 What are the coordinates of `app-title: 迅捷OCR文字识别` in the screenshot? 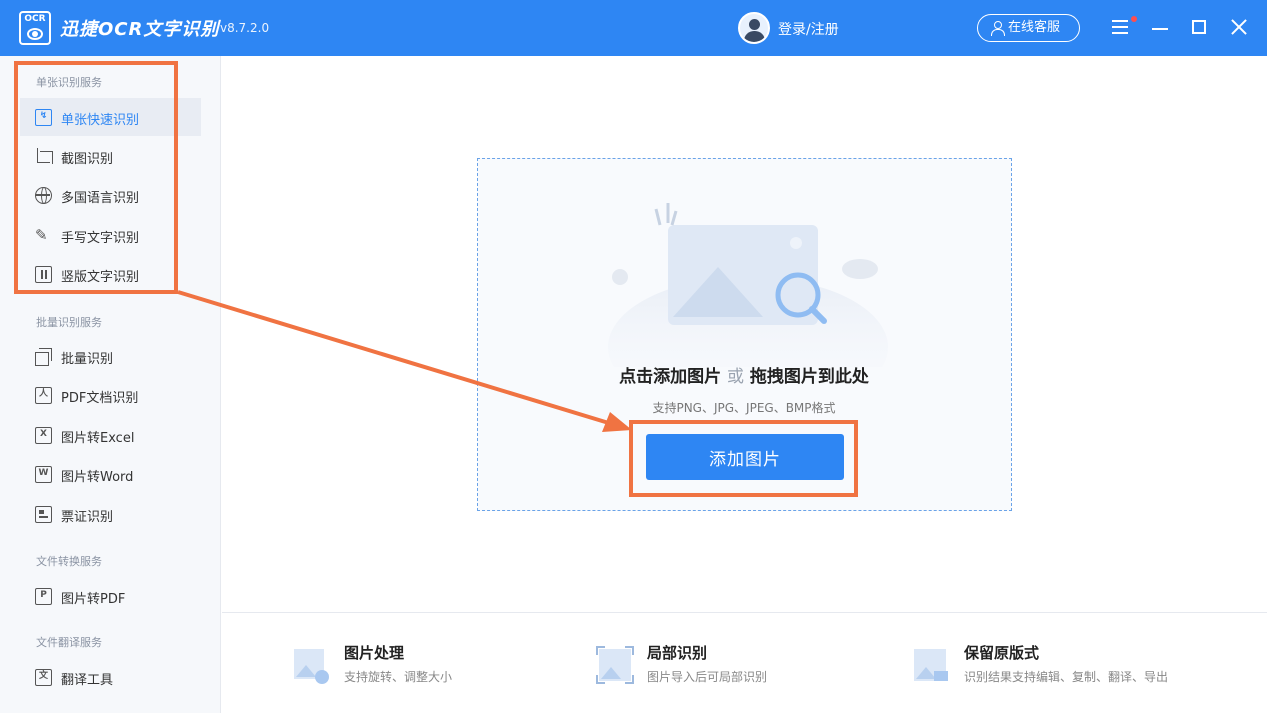 It's located at (140, 29).